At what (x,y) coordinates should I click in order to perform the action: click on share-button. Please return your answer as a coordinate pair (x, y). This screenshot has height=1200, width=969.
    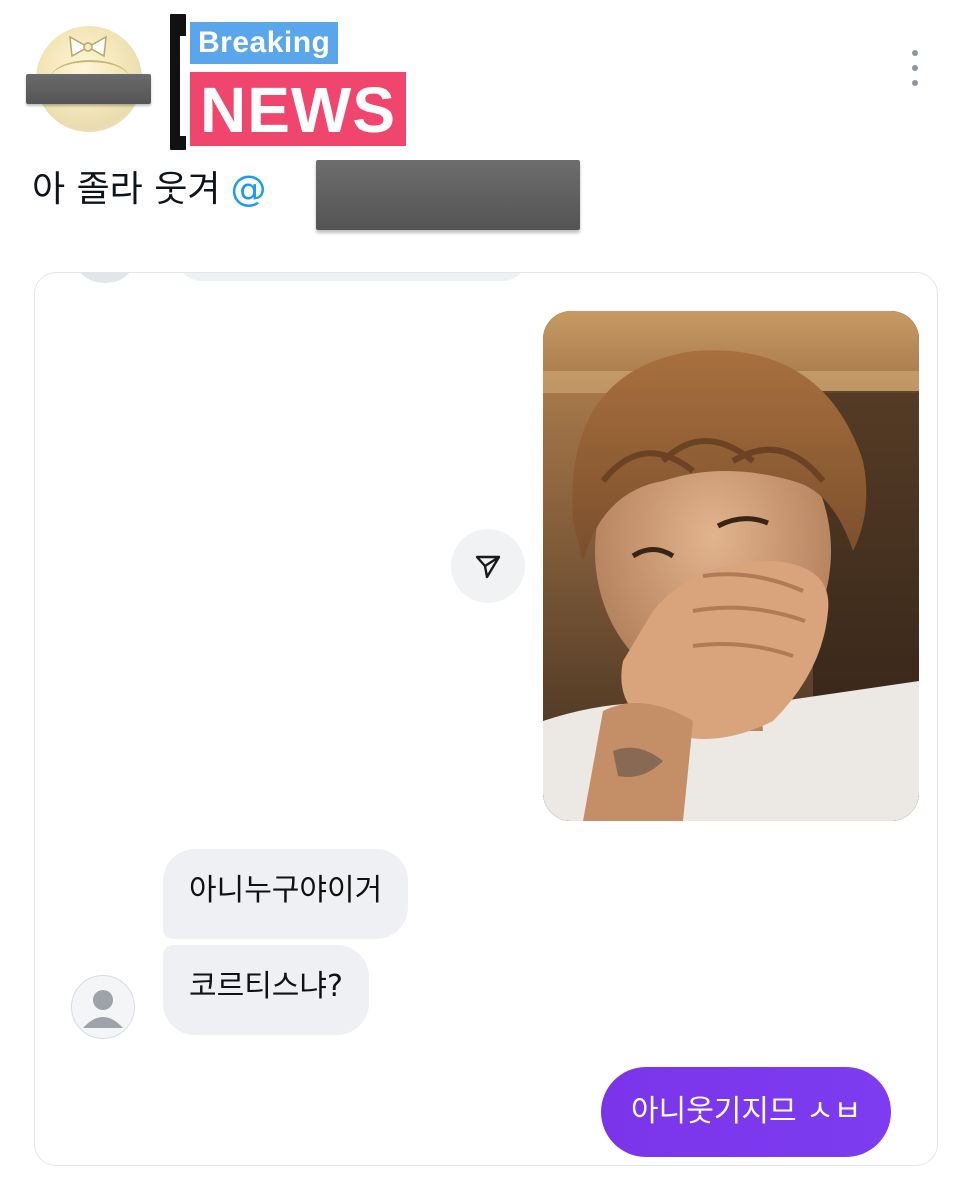
    Looking at the image, I should click on (488, 566).